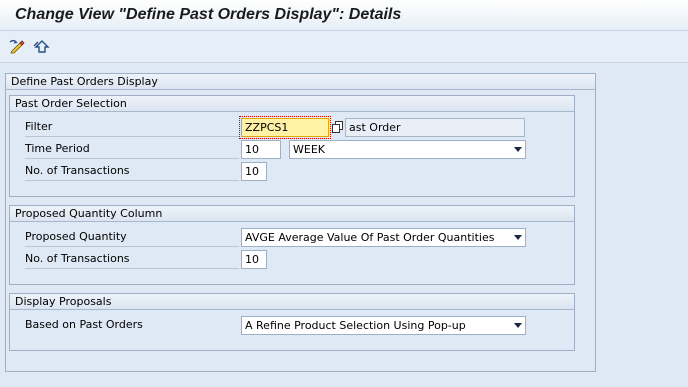  What do you see at coordinates (285, 127) in the screenshot?
I see `filter-input: ZZPCS1` at bounding box center [285, 127].